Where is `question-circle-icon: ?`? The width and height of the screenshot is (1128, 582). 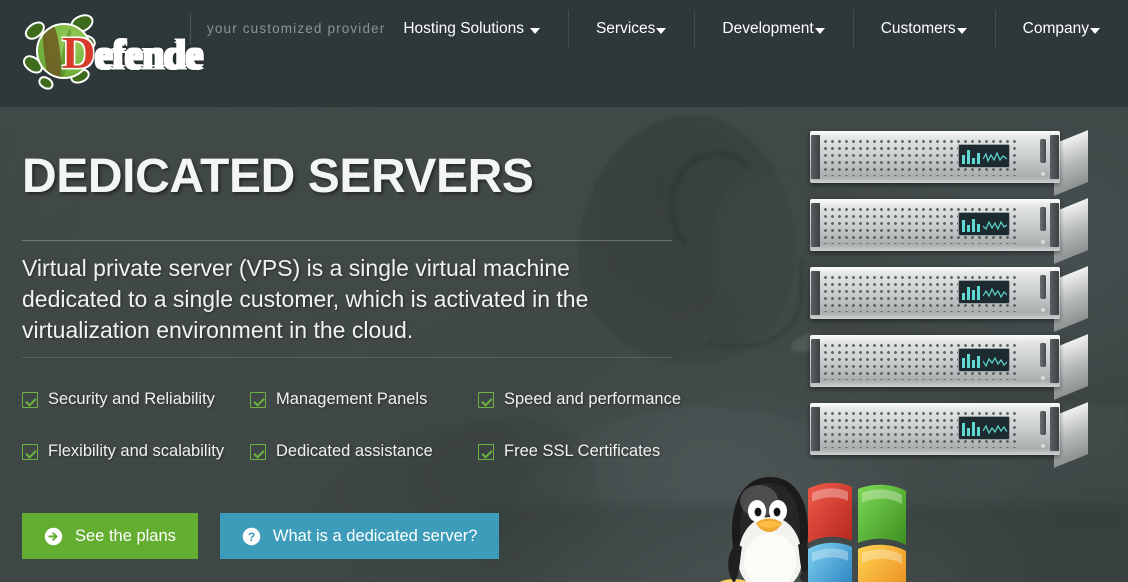
question-circle-icon: ? is located at coordinates (251, 536).